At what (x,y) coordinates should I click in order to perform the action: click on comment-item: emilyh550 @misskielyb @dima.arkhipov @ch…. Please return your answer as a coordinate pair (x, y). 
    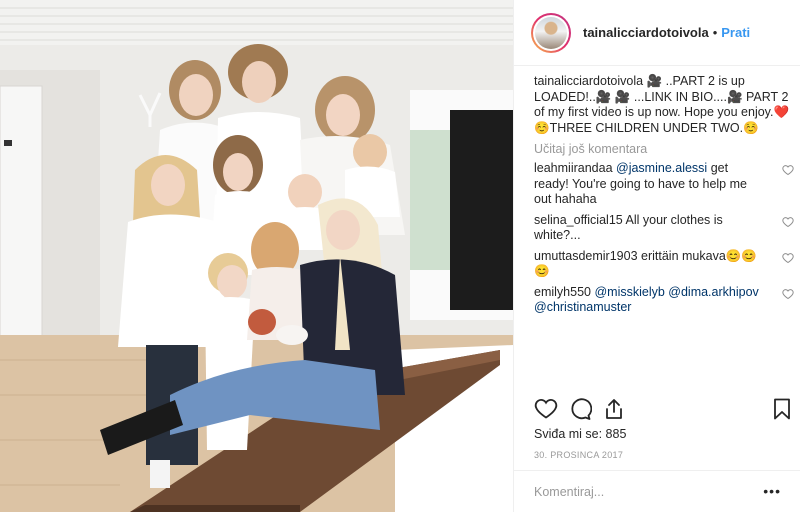
    Looking at the image, I should click on (664, 300).